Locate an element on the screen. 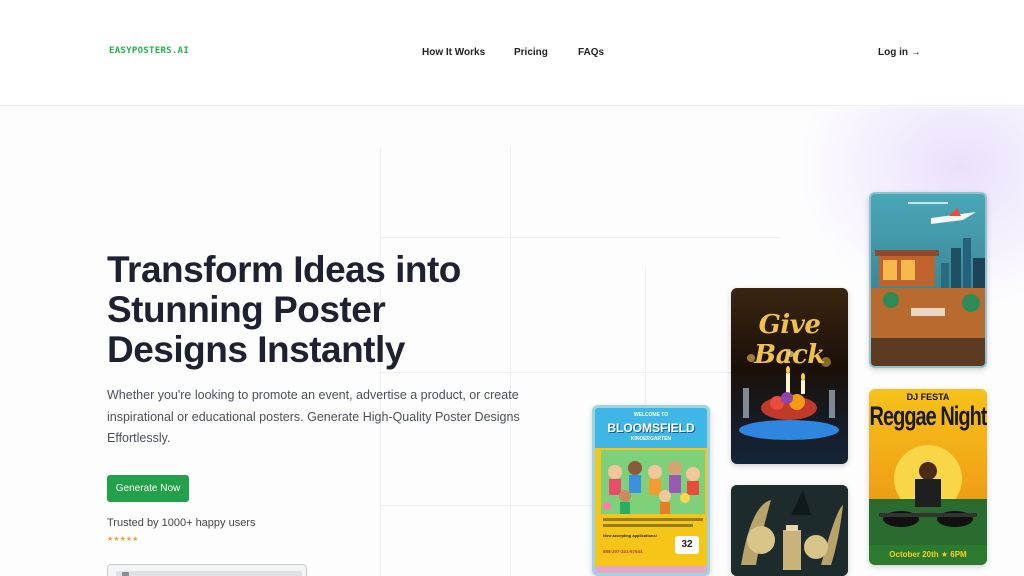  poster-product is located at coordinates (789, 530).